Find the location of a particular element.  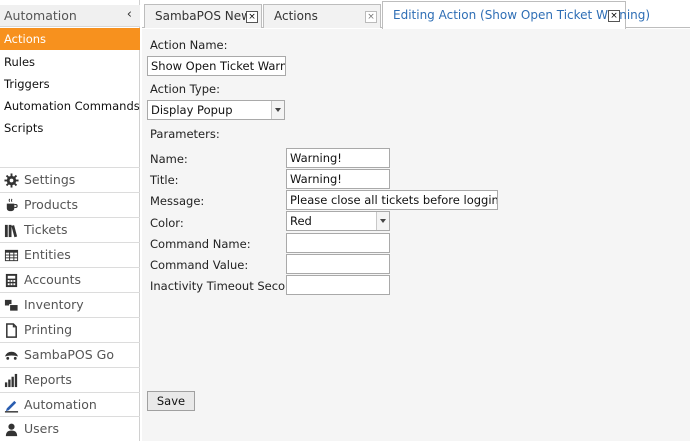

parameters-label: Parameters: is located at coordinates (185, 134).